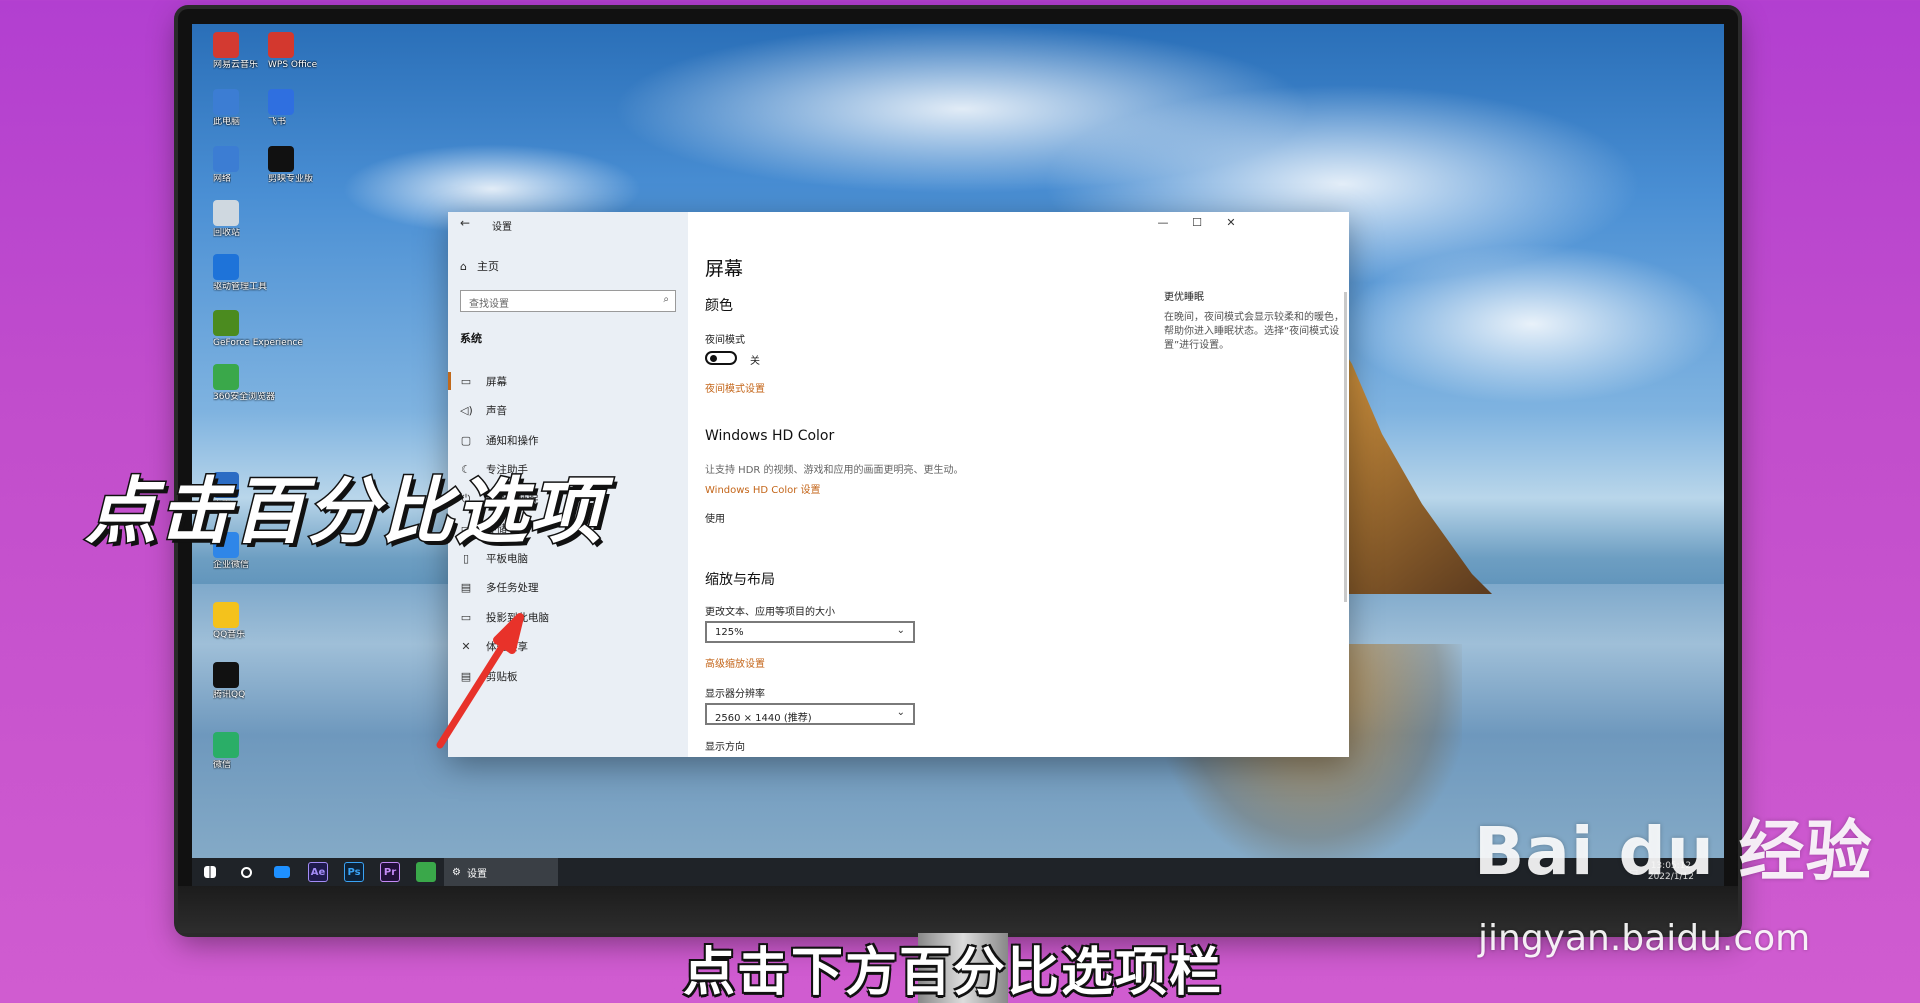 This screenshot has height=1003, width=1920. Describe the element at coordinates (343, 511) in the screenshot. I see `instruction-caption: 点击百分比选项` at that location.